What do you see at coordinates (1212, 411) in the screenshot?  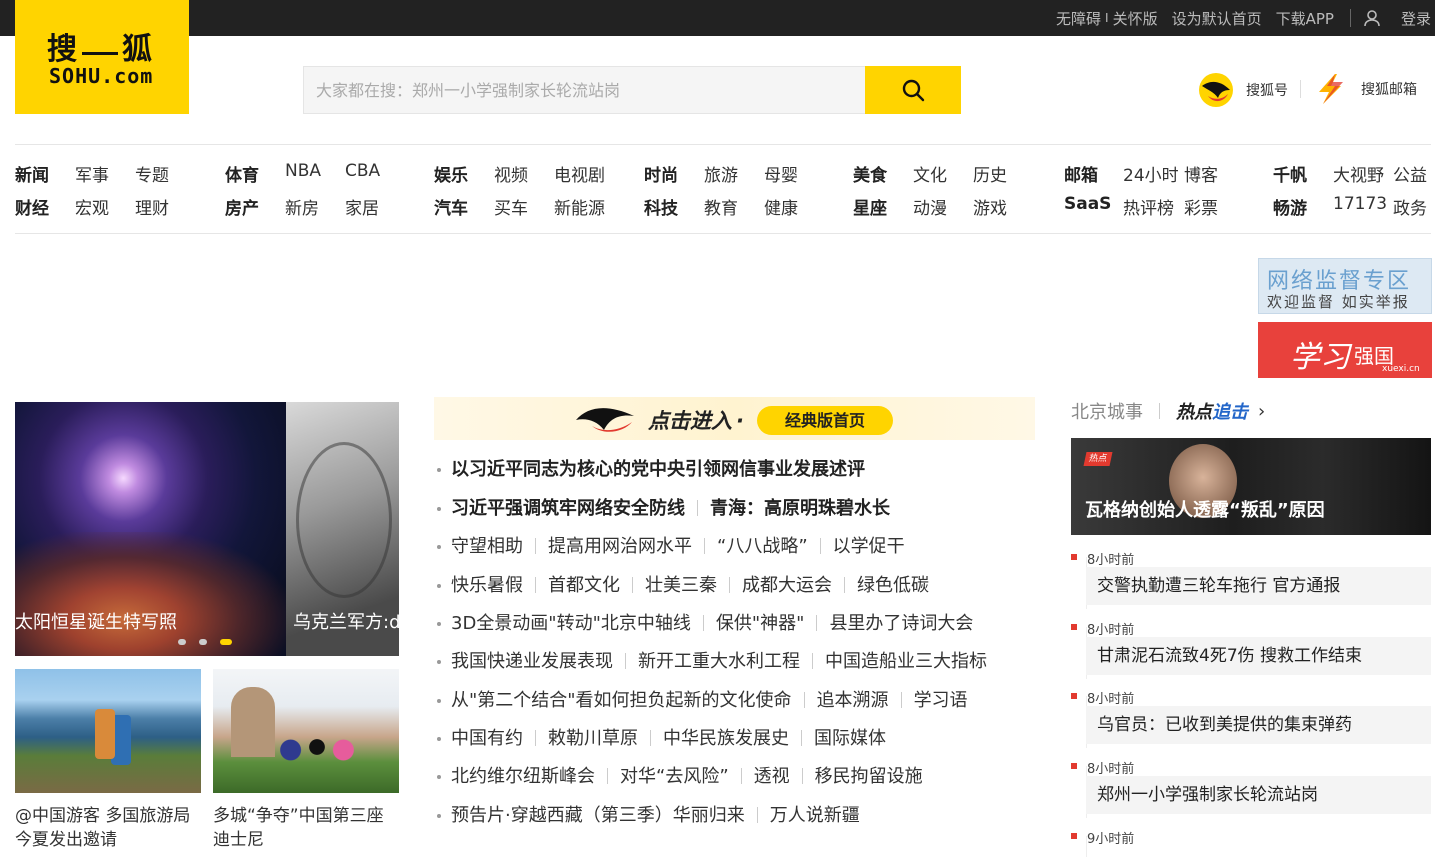 I see `tab-hot-chase: 热点追击` at bounding box center [1212, 411].